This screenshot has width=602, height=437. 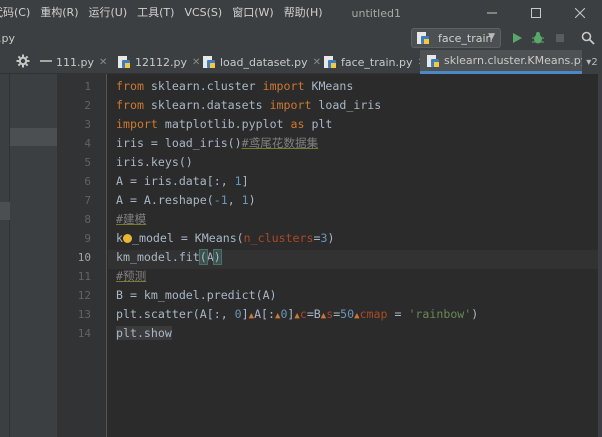 I want to click on window-controls, so click(x=536, y=13).